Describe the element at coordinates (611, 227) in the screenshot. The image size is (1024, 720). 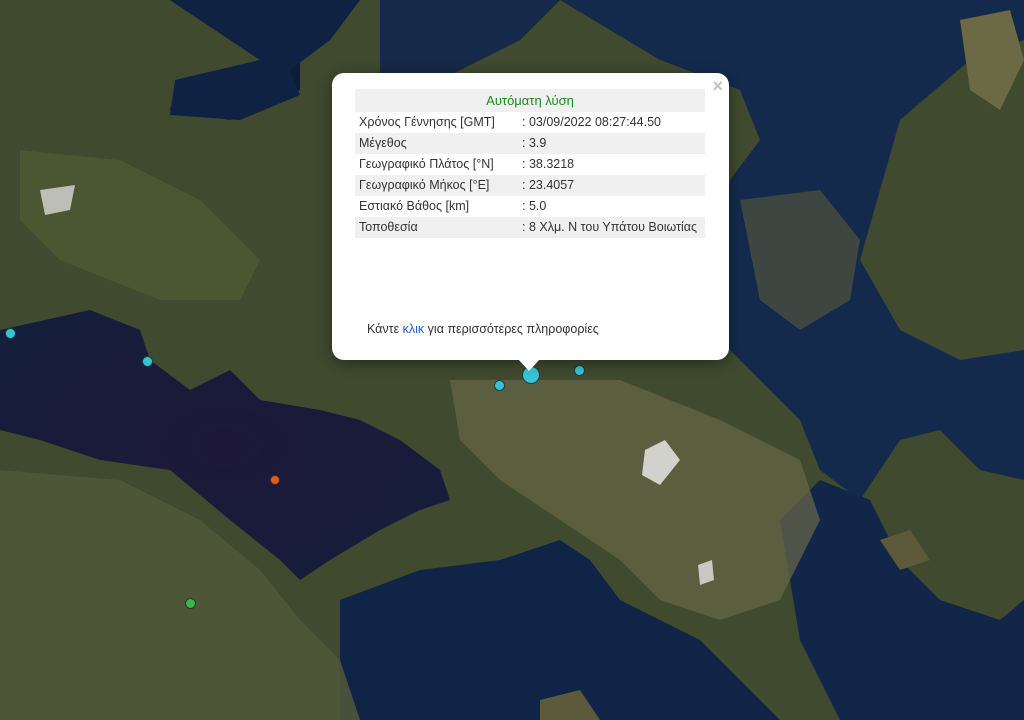
I see `location-value: : 8 Χλμ. Ν του Υπάτου Βοιωτίας` at that location.